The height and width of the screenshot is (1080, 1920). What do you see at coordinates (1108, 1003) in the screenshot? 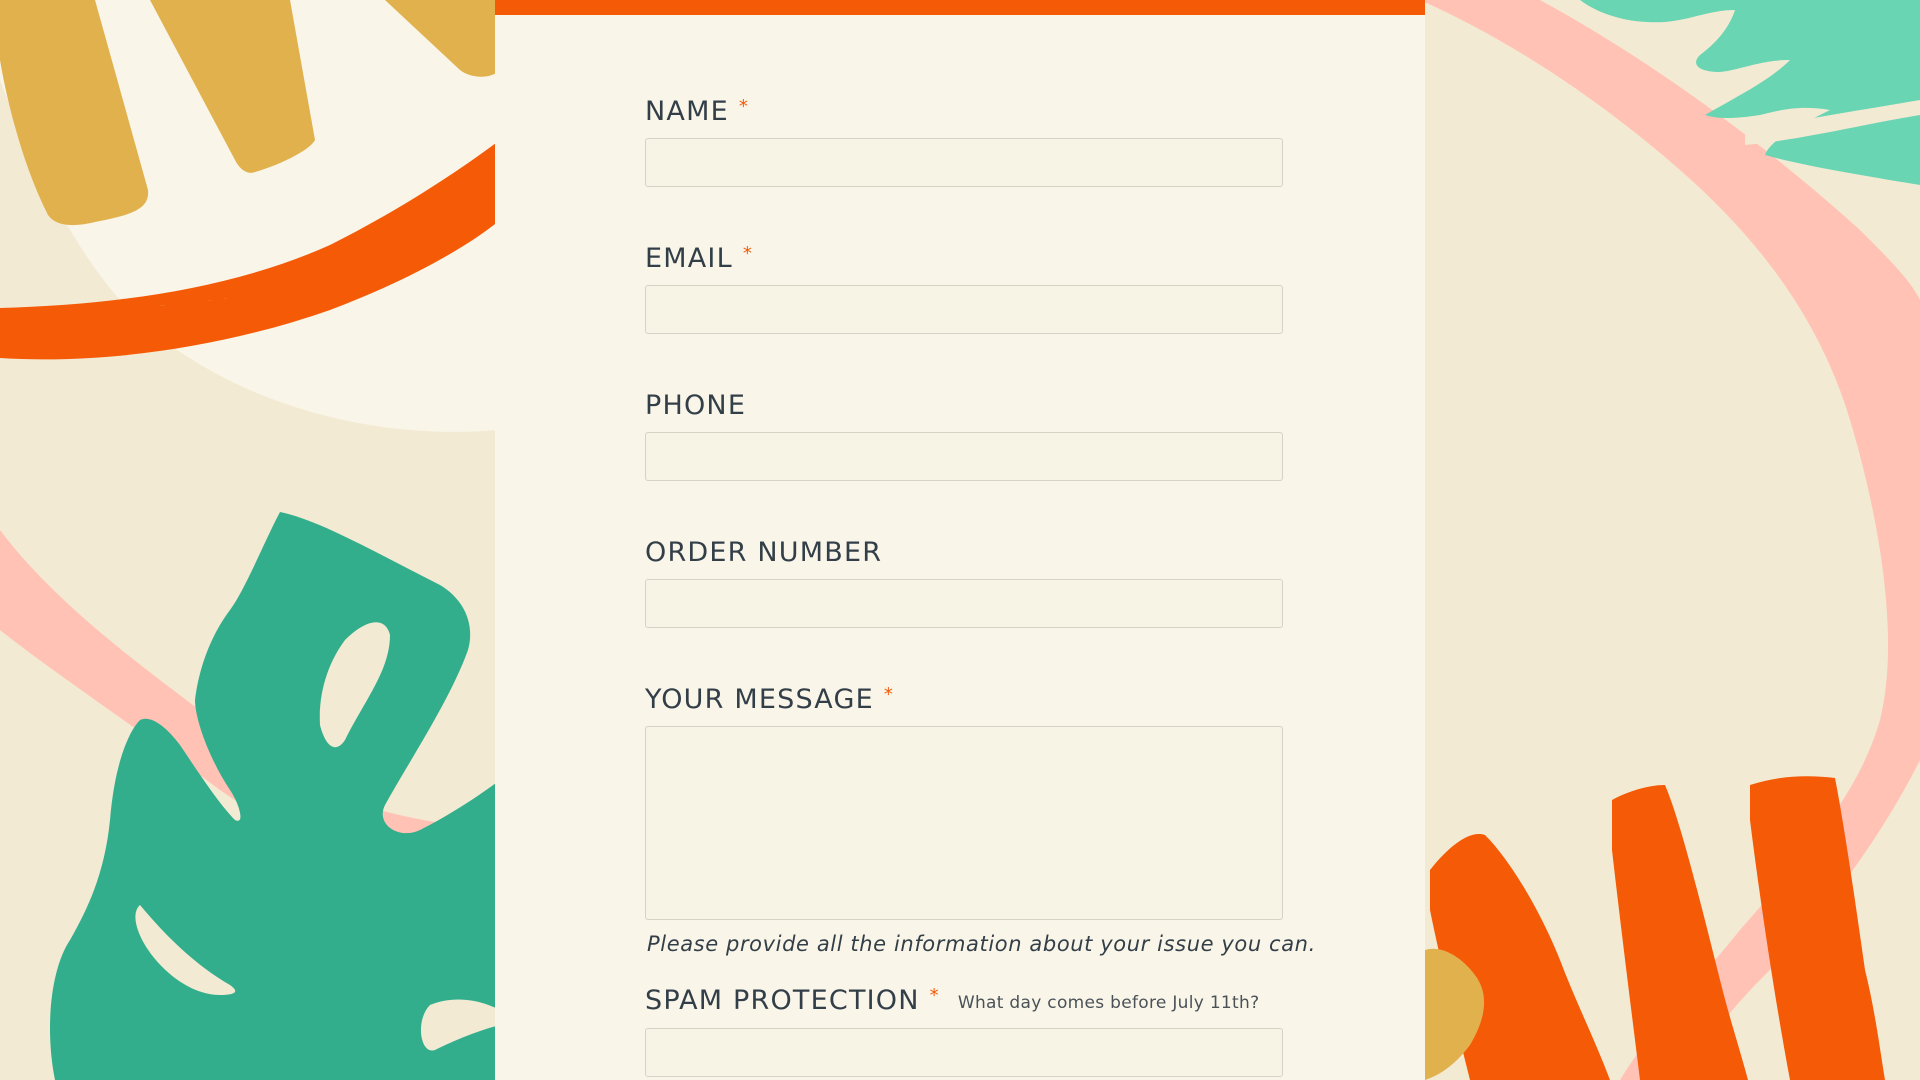
I see `spam-question-text: What day comes before July 11th?` at bounding box center [1108, 1003].